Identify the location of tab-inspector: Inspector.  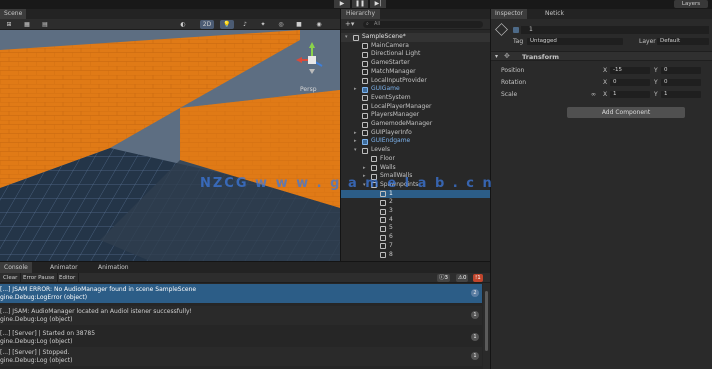
(509, 14).